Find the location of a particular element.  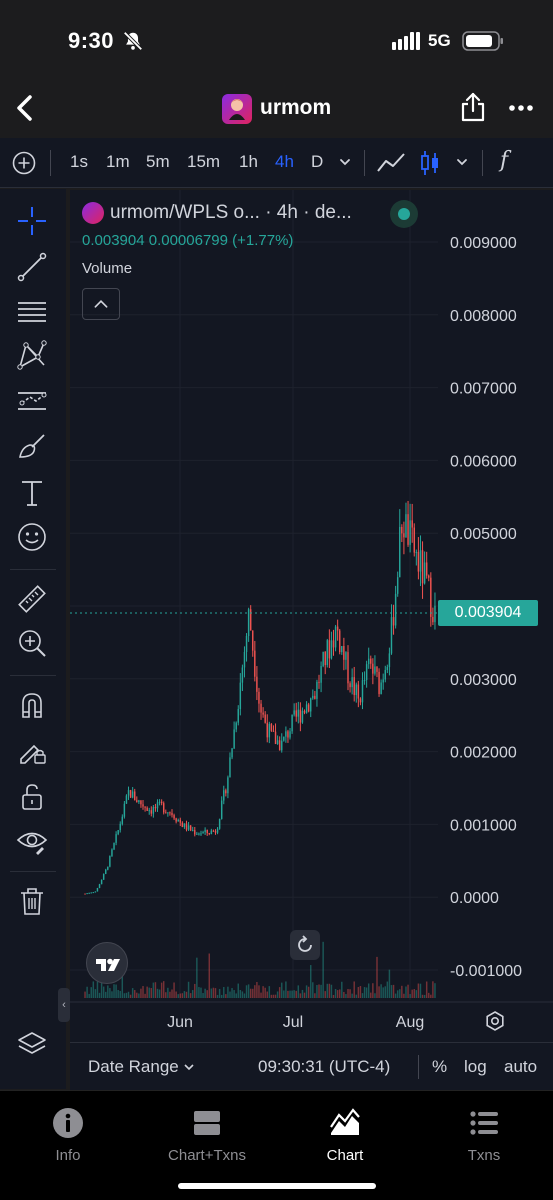

tab-chart: Chart is located at coordinates (345, 1135).